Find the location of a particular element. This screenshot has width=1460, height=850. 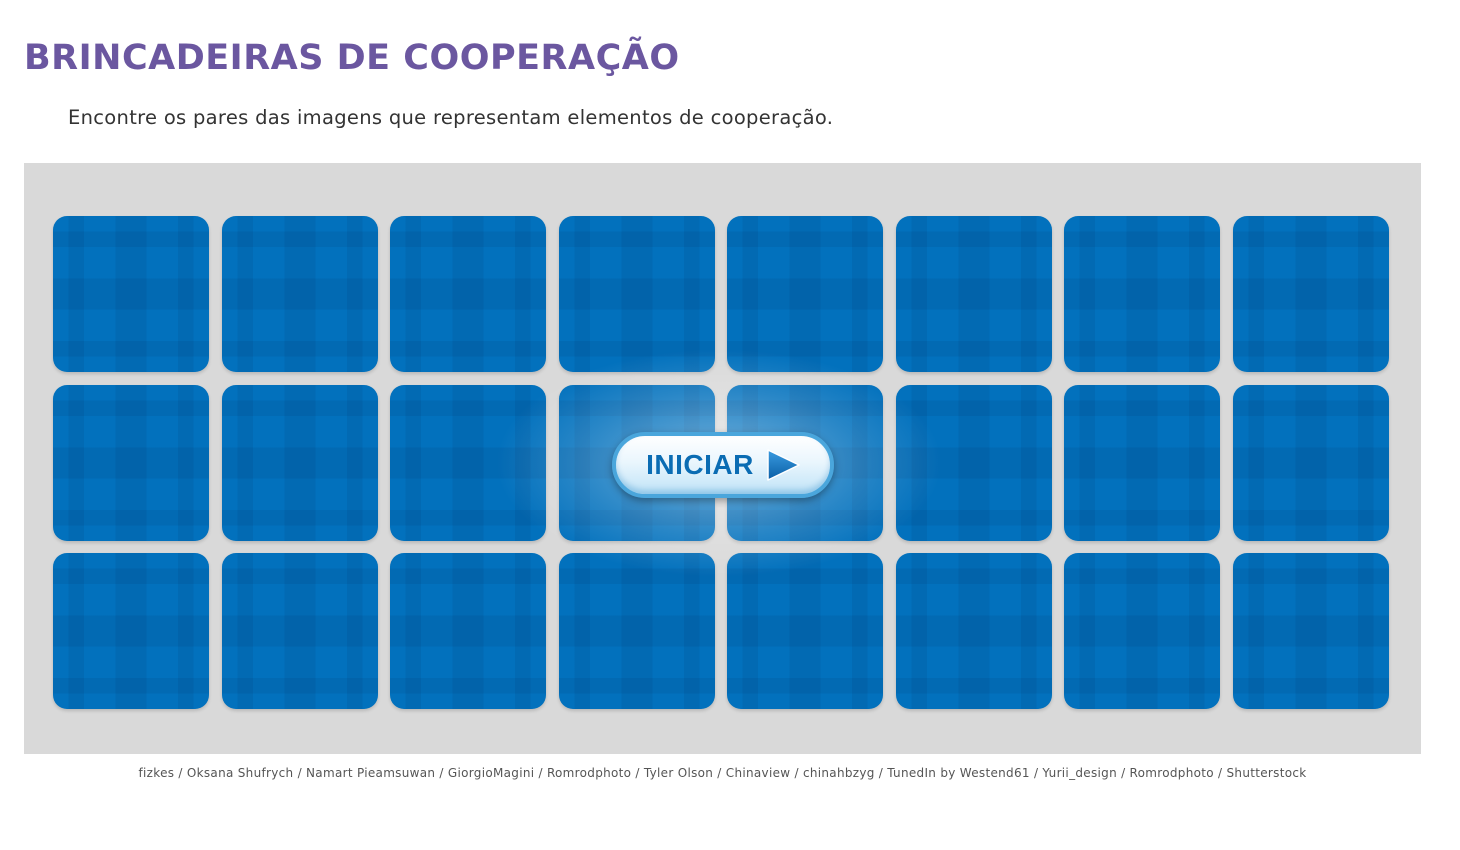

start-button: INICIAR is located at coordinates (723, 465).